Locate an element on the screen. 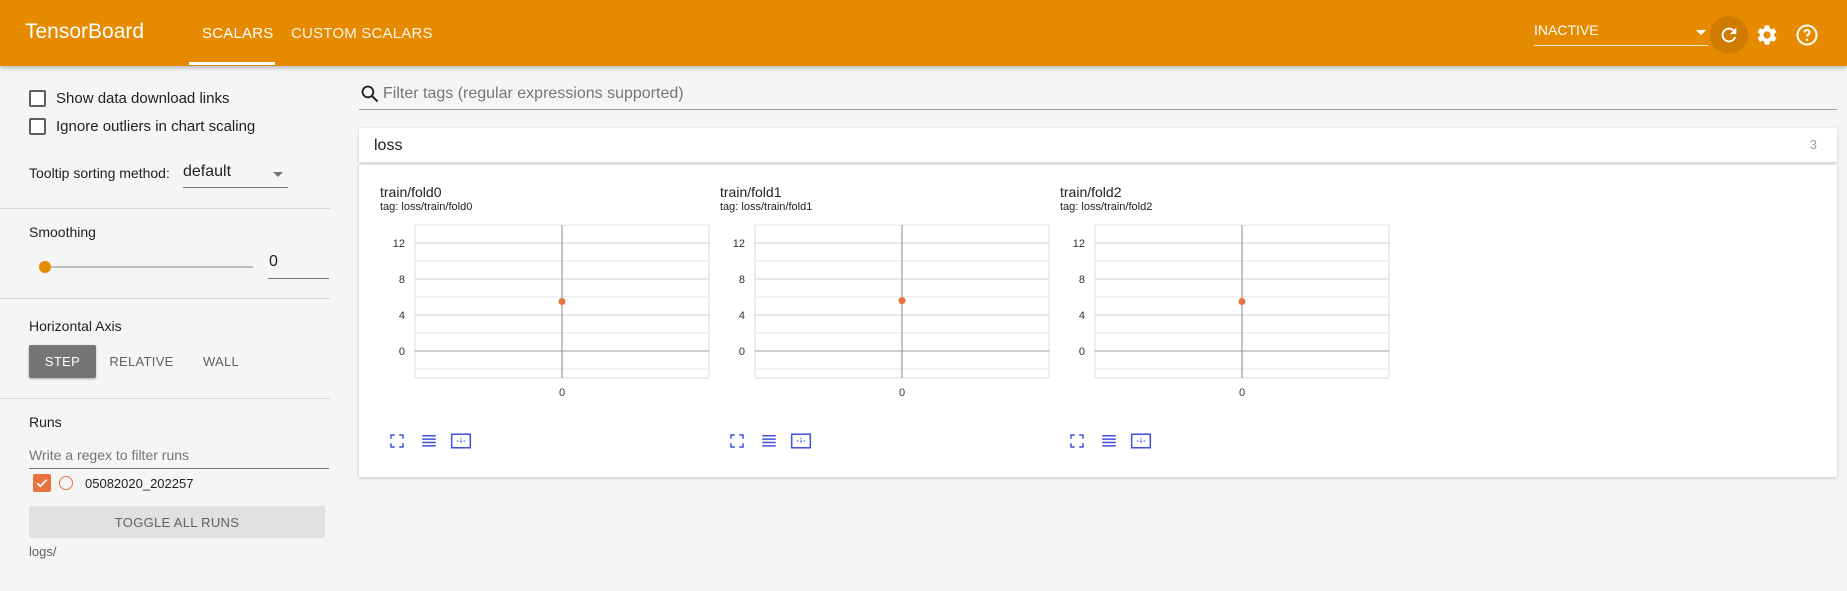  ignore-outliers-option: Ignore outliers in chart scaling is located at coordinates (142, 126).